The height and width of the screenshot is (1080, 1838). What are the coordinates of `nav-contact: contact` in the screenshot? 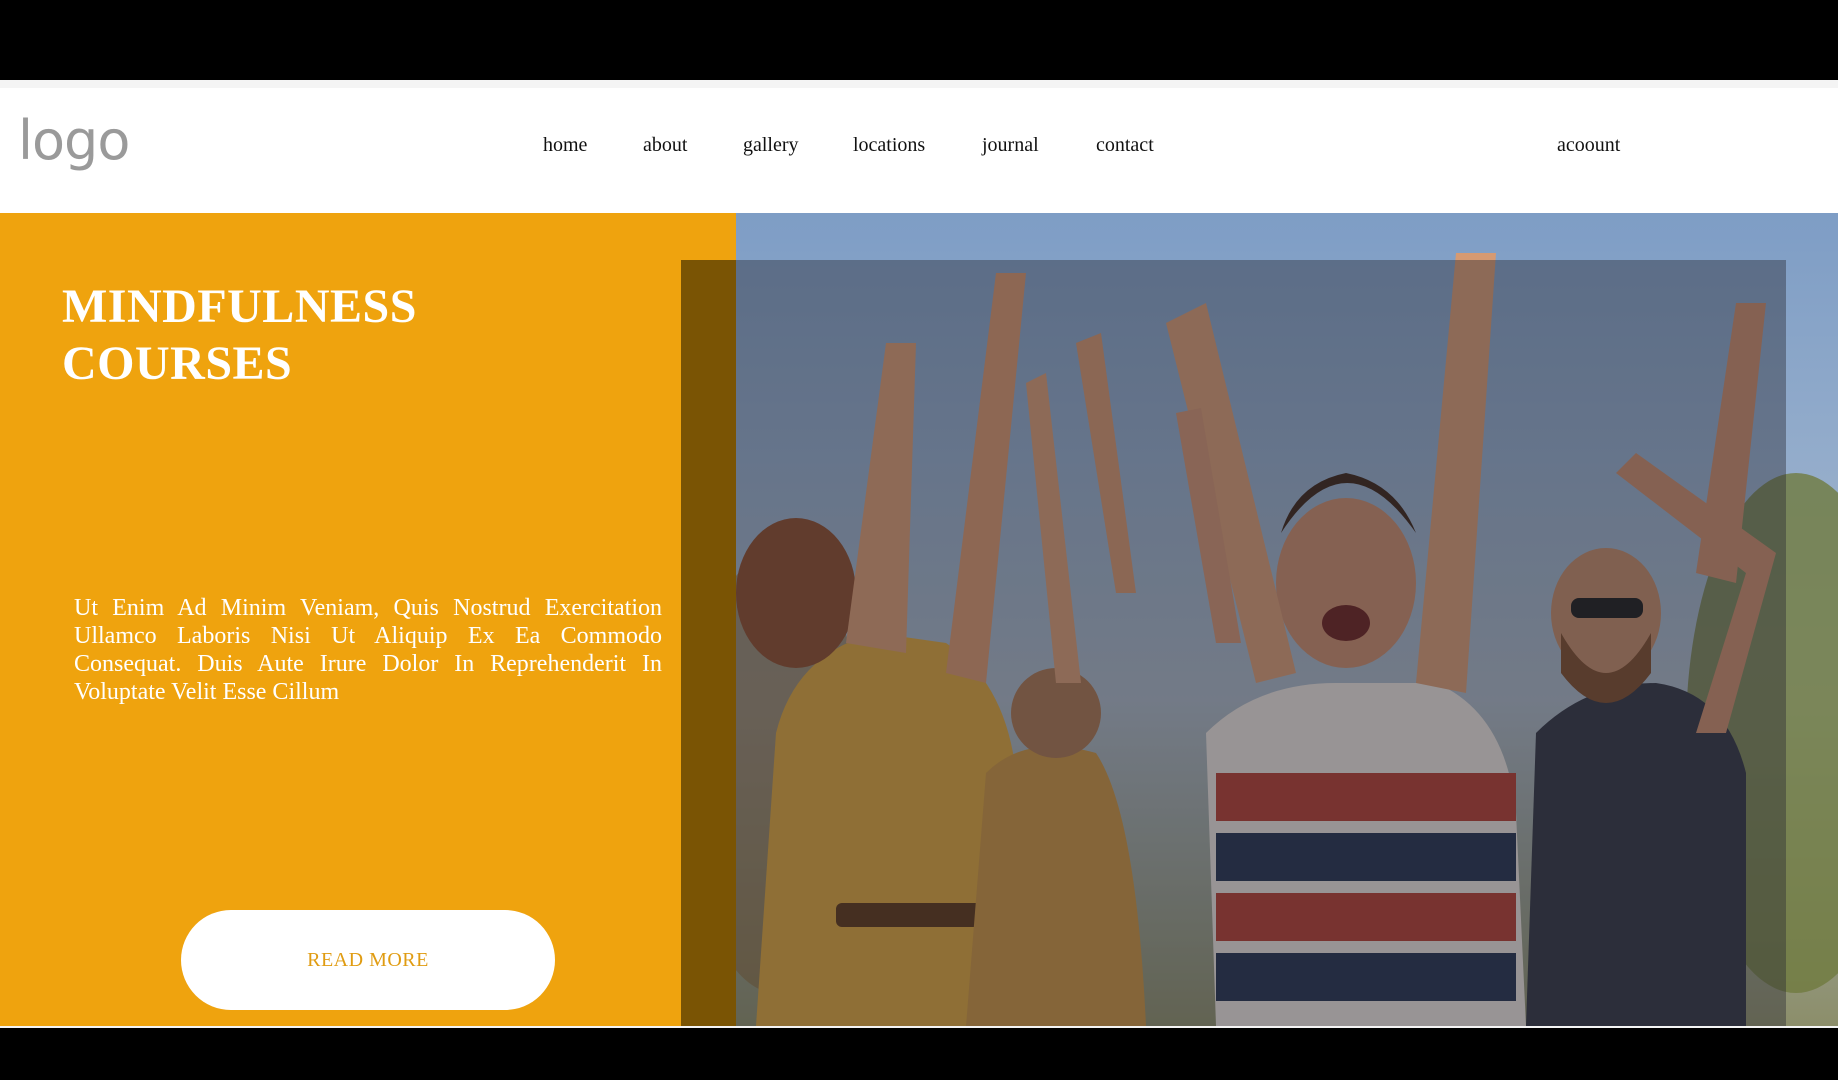 It's located at (1125, 145).